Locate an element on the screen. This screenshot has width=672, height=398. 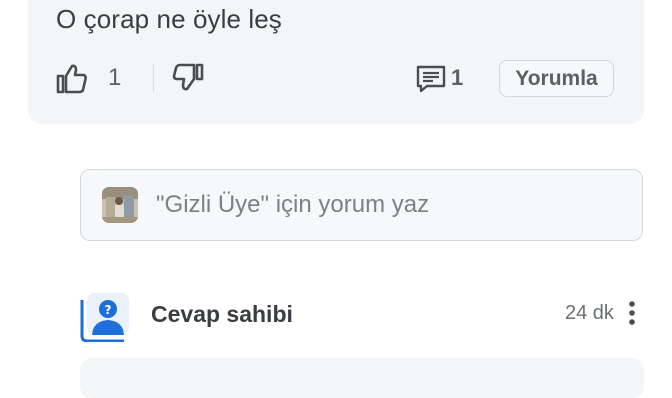
comment-button: Yorumla is located at coordinates (556, 78).